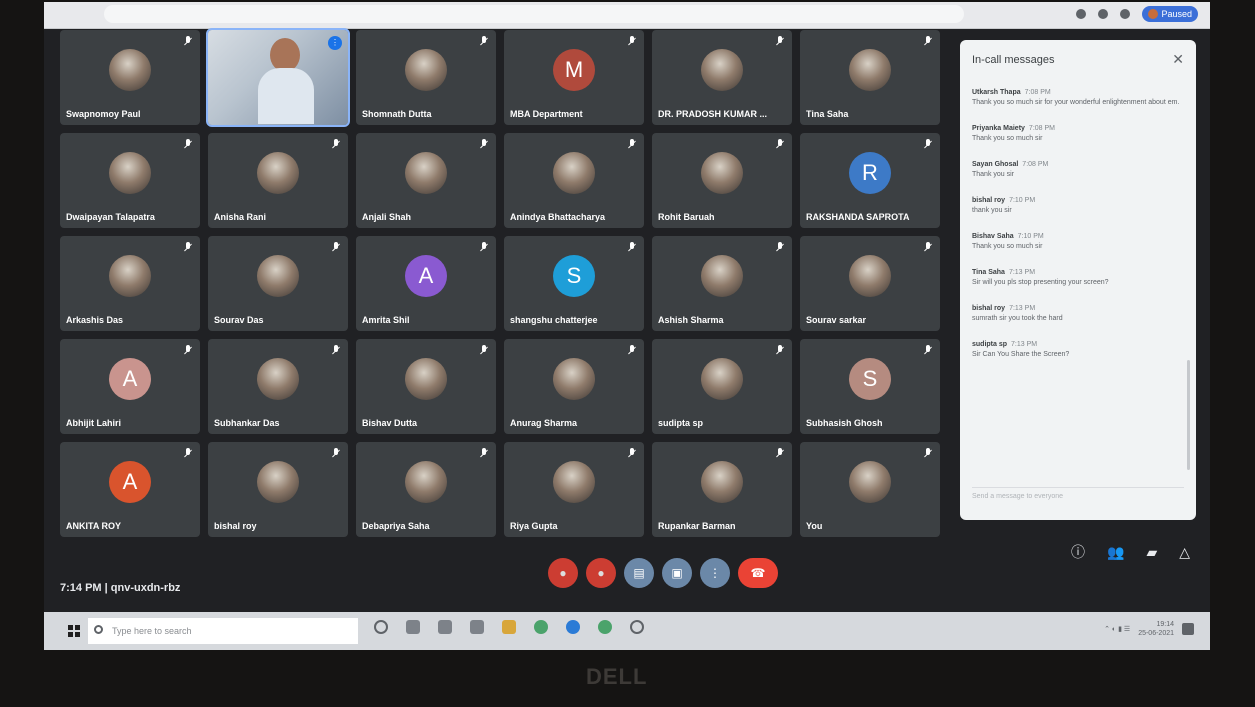  I want to click on address-bar, so click(534, 14).